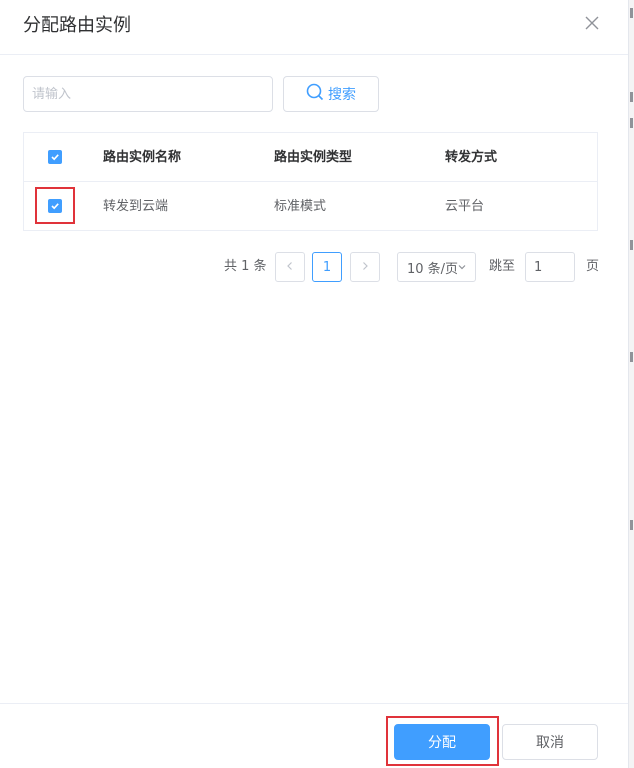 This screenshot has height=768, width=634. What do you see at coordinates (593, 266) in the screenshot?
I see `page-suffix: 页` at bounding box center [593, 266].